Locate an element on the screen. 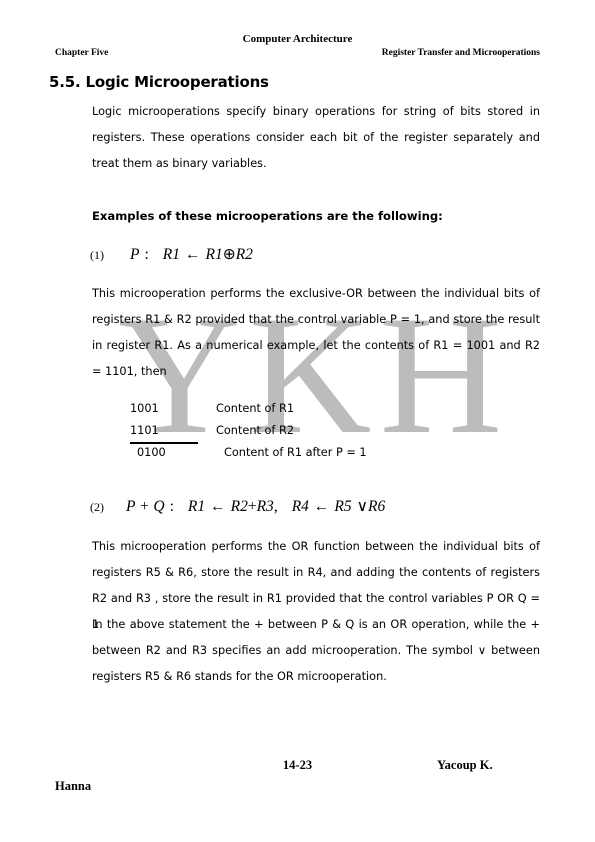  formula-1-dest: R1 is located at coordinates (171, 254).